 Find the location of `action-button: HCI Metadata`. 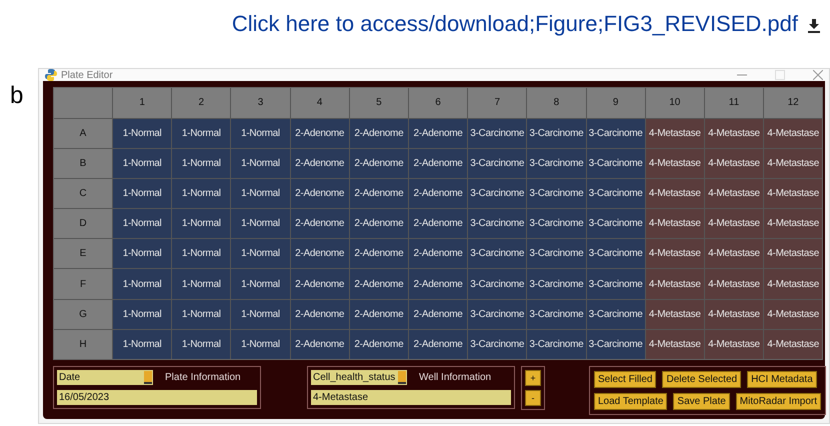

action-button: HCI Metadata is located at coordinates (782, 379).